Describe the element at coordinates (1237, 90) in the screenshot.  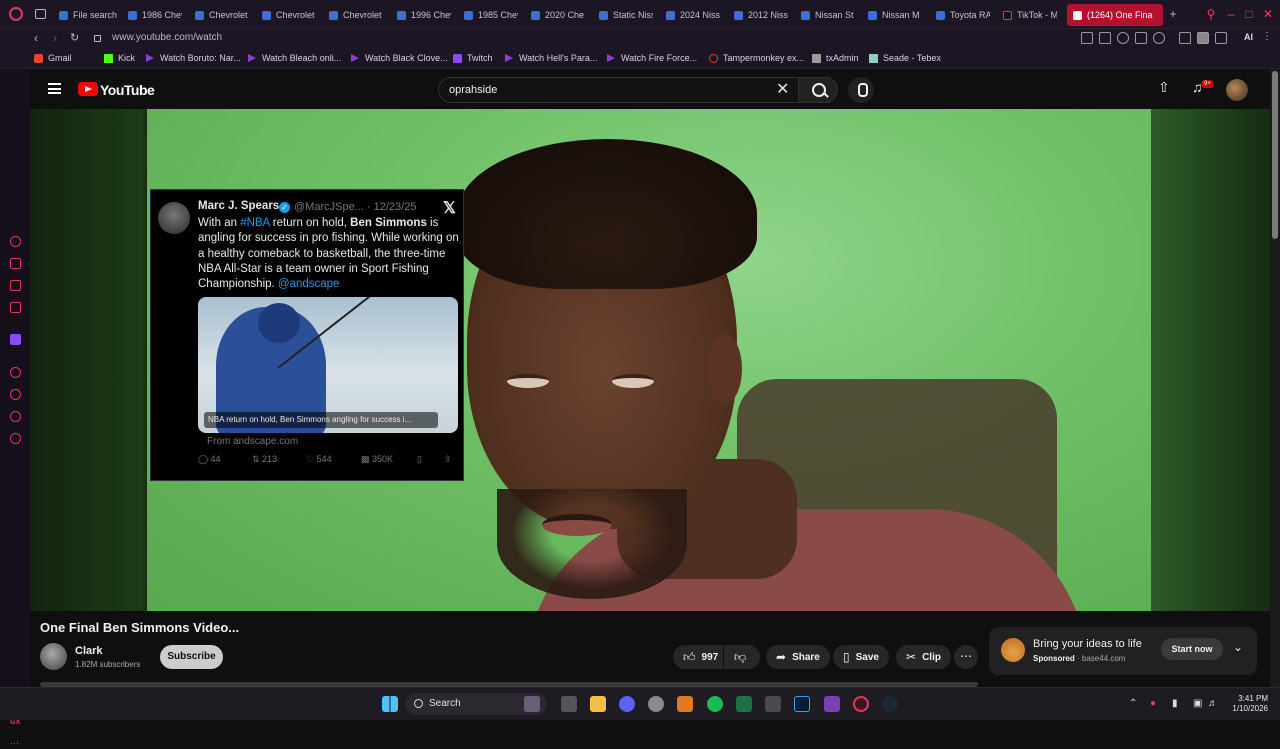
I see `account-avatar` at that location.